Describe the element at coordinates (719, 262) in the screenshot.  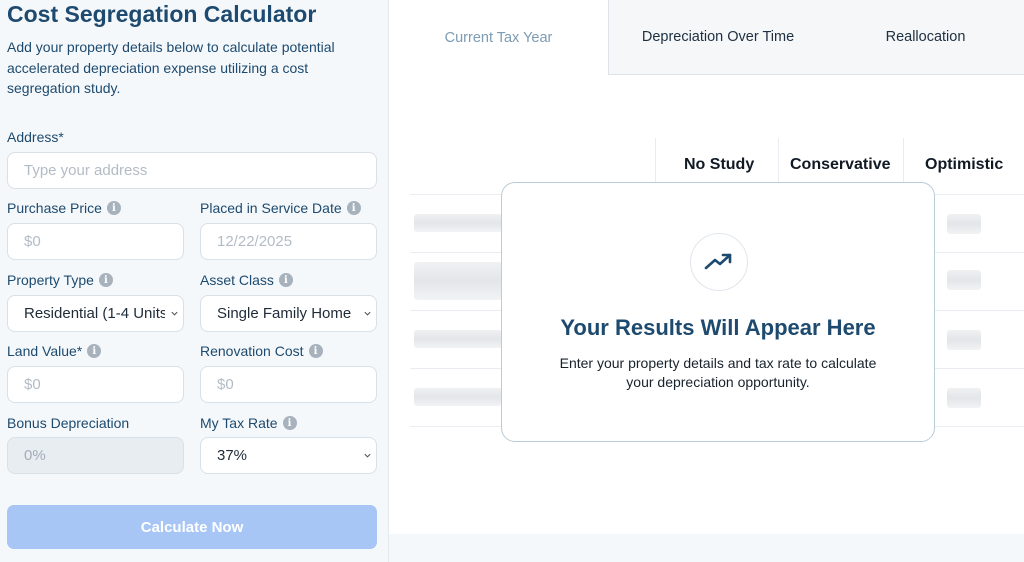
I see `trending-up-icon` at that location.